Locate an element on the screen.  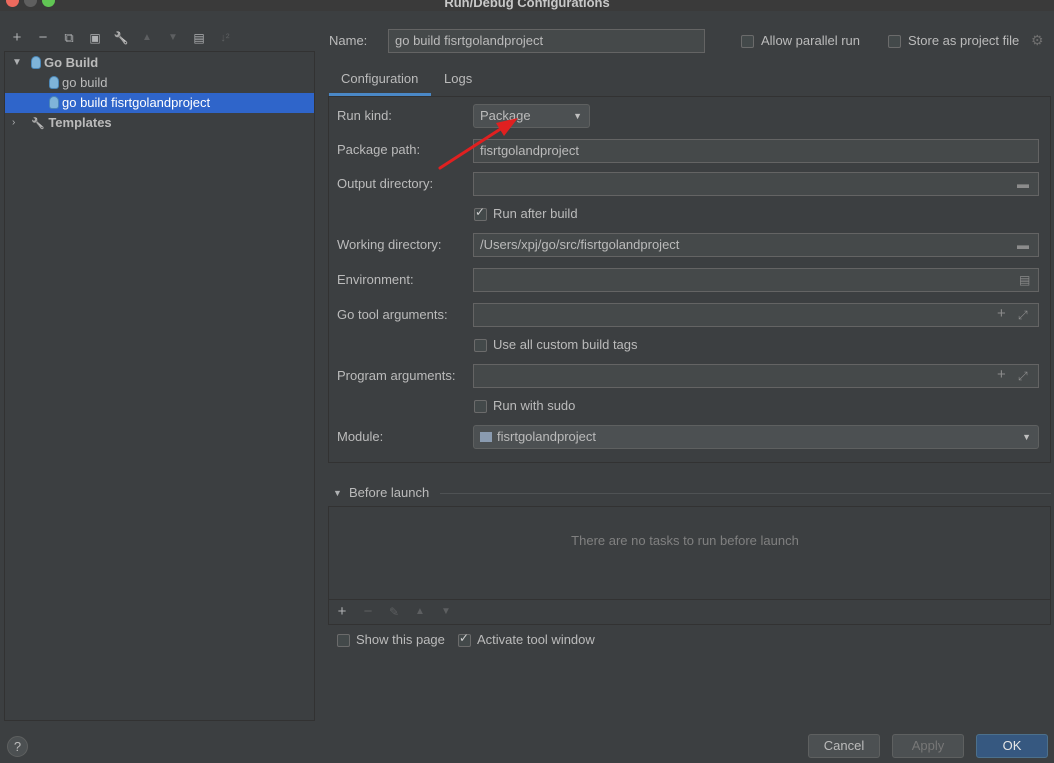
program-arguments-field is located at coordinates (756, 376).